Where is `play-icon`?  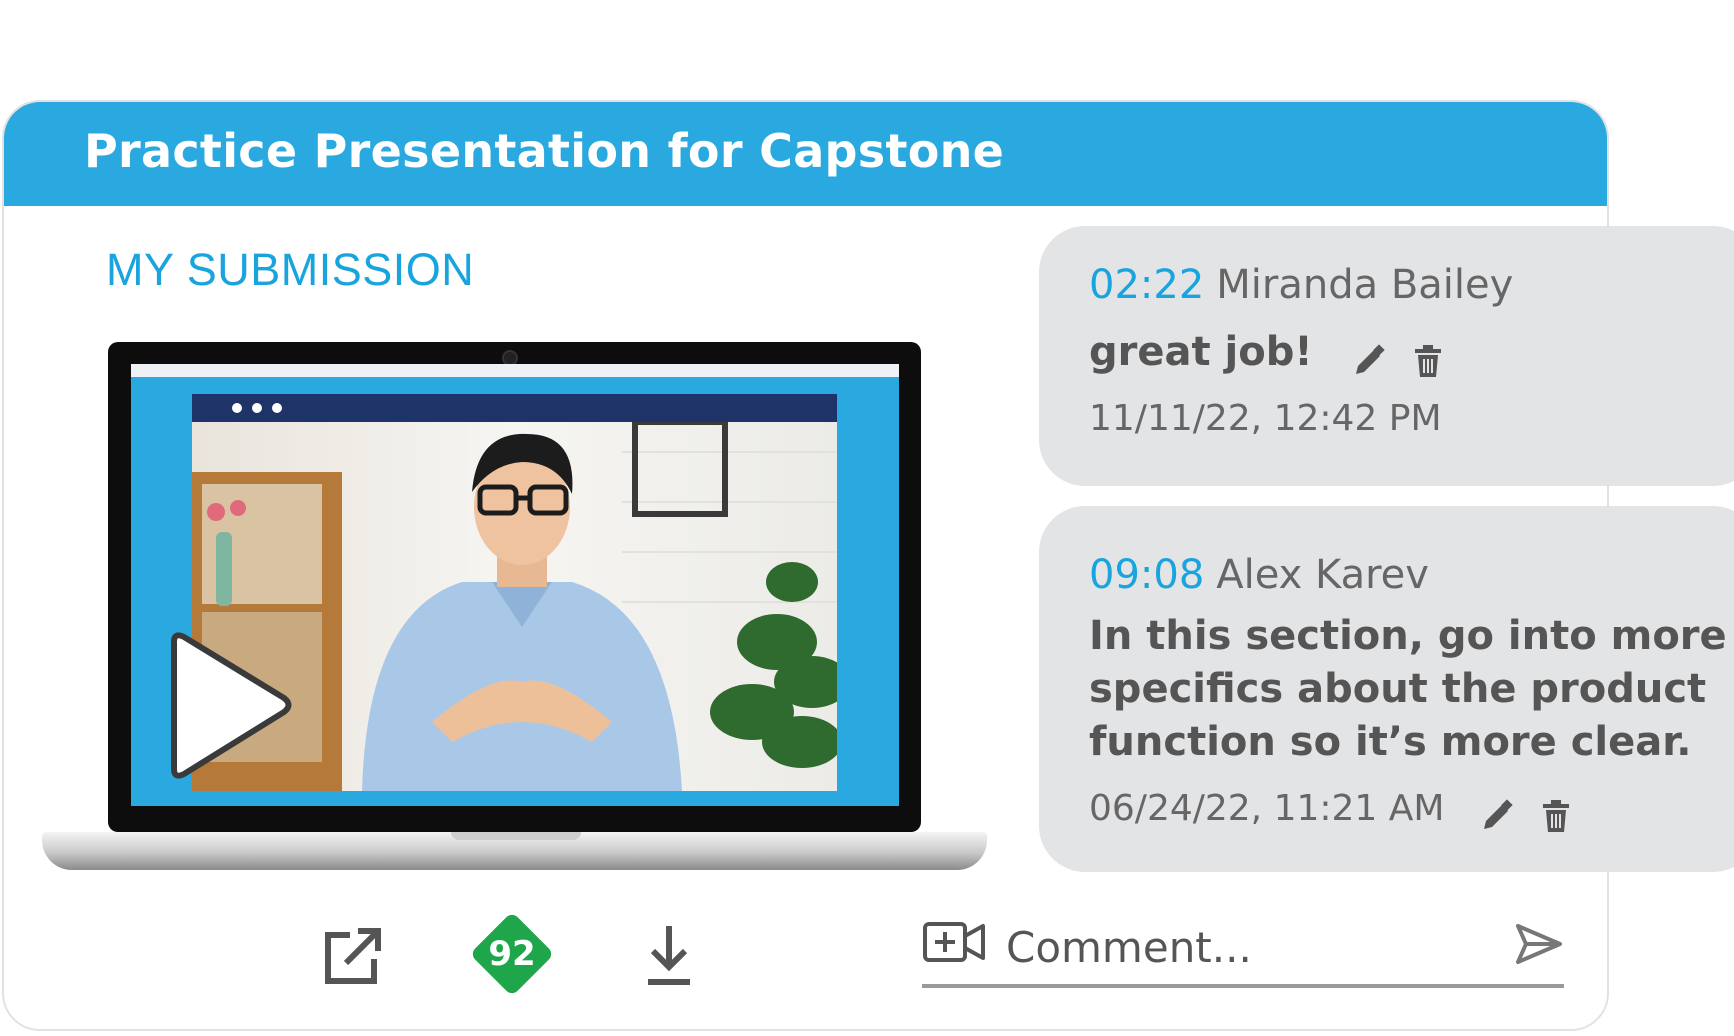
play-icon is located at coordinates (227, 705).